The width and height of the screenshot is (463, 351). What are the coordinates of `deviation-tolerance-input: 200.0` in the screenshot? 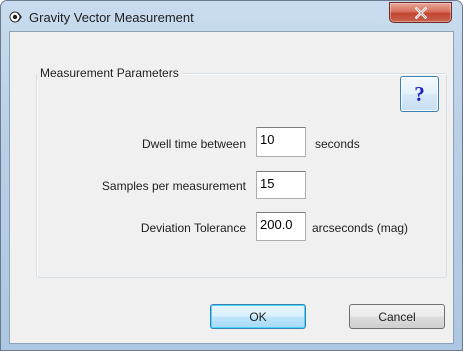 It's located at (281, 226).